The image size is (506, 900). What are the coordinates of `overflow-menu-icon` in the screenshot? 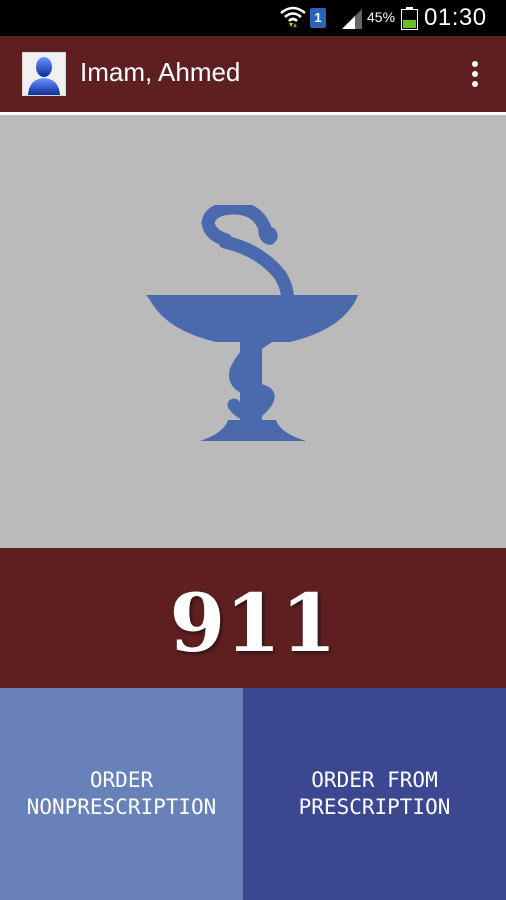 It's located at (475, 74).